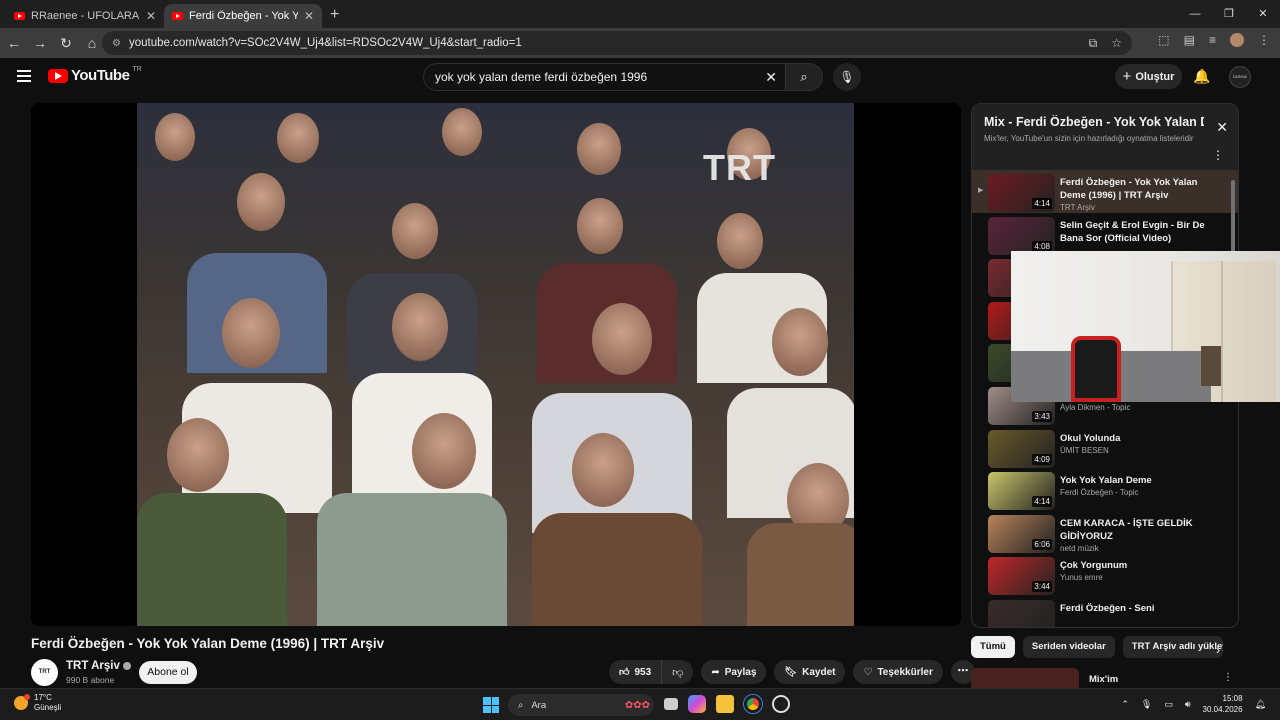  Describe the element at coordinates (1168, 704) in the screenshot. I see `network-icon: ▭` at that location.